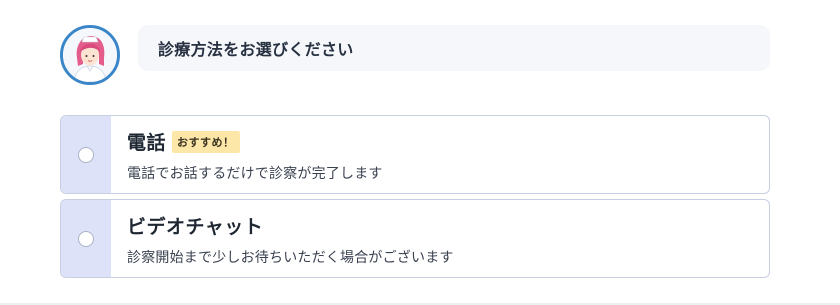 Image resolution: width=840 pixels, height=305 pixels. Describe the element at coordinates (206, 141) in the screenshot. I see `recommended-badge: おすすめ！` at that location.